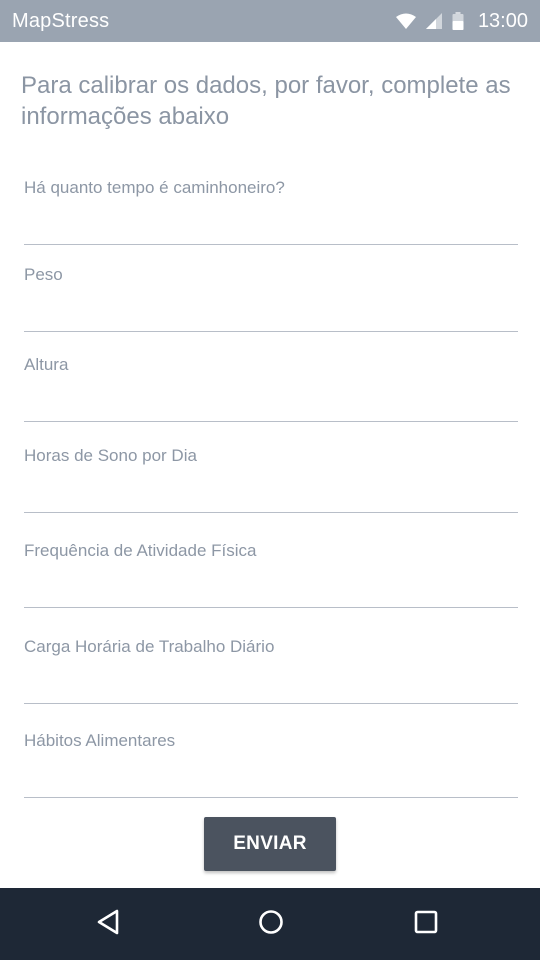 This screenshot has height=960, width=540. I want to click on battery-icon, so click(458, 21).